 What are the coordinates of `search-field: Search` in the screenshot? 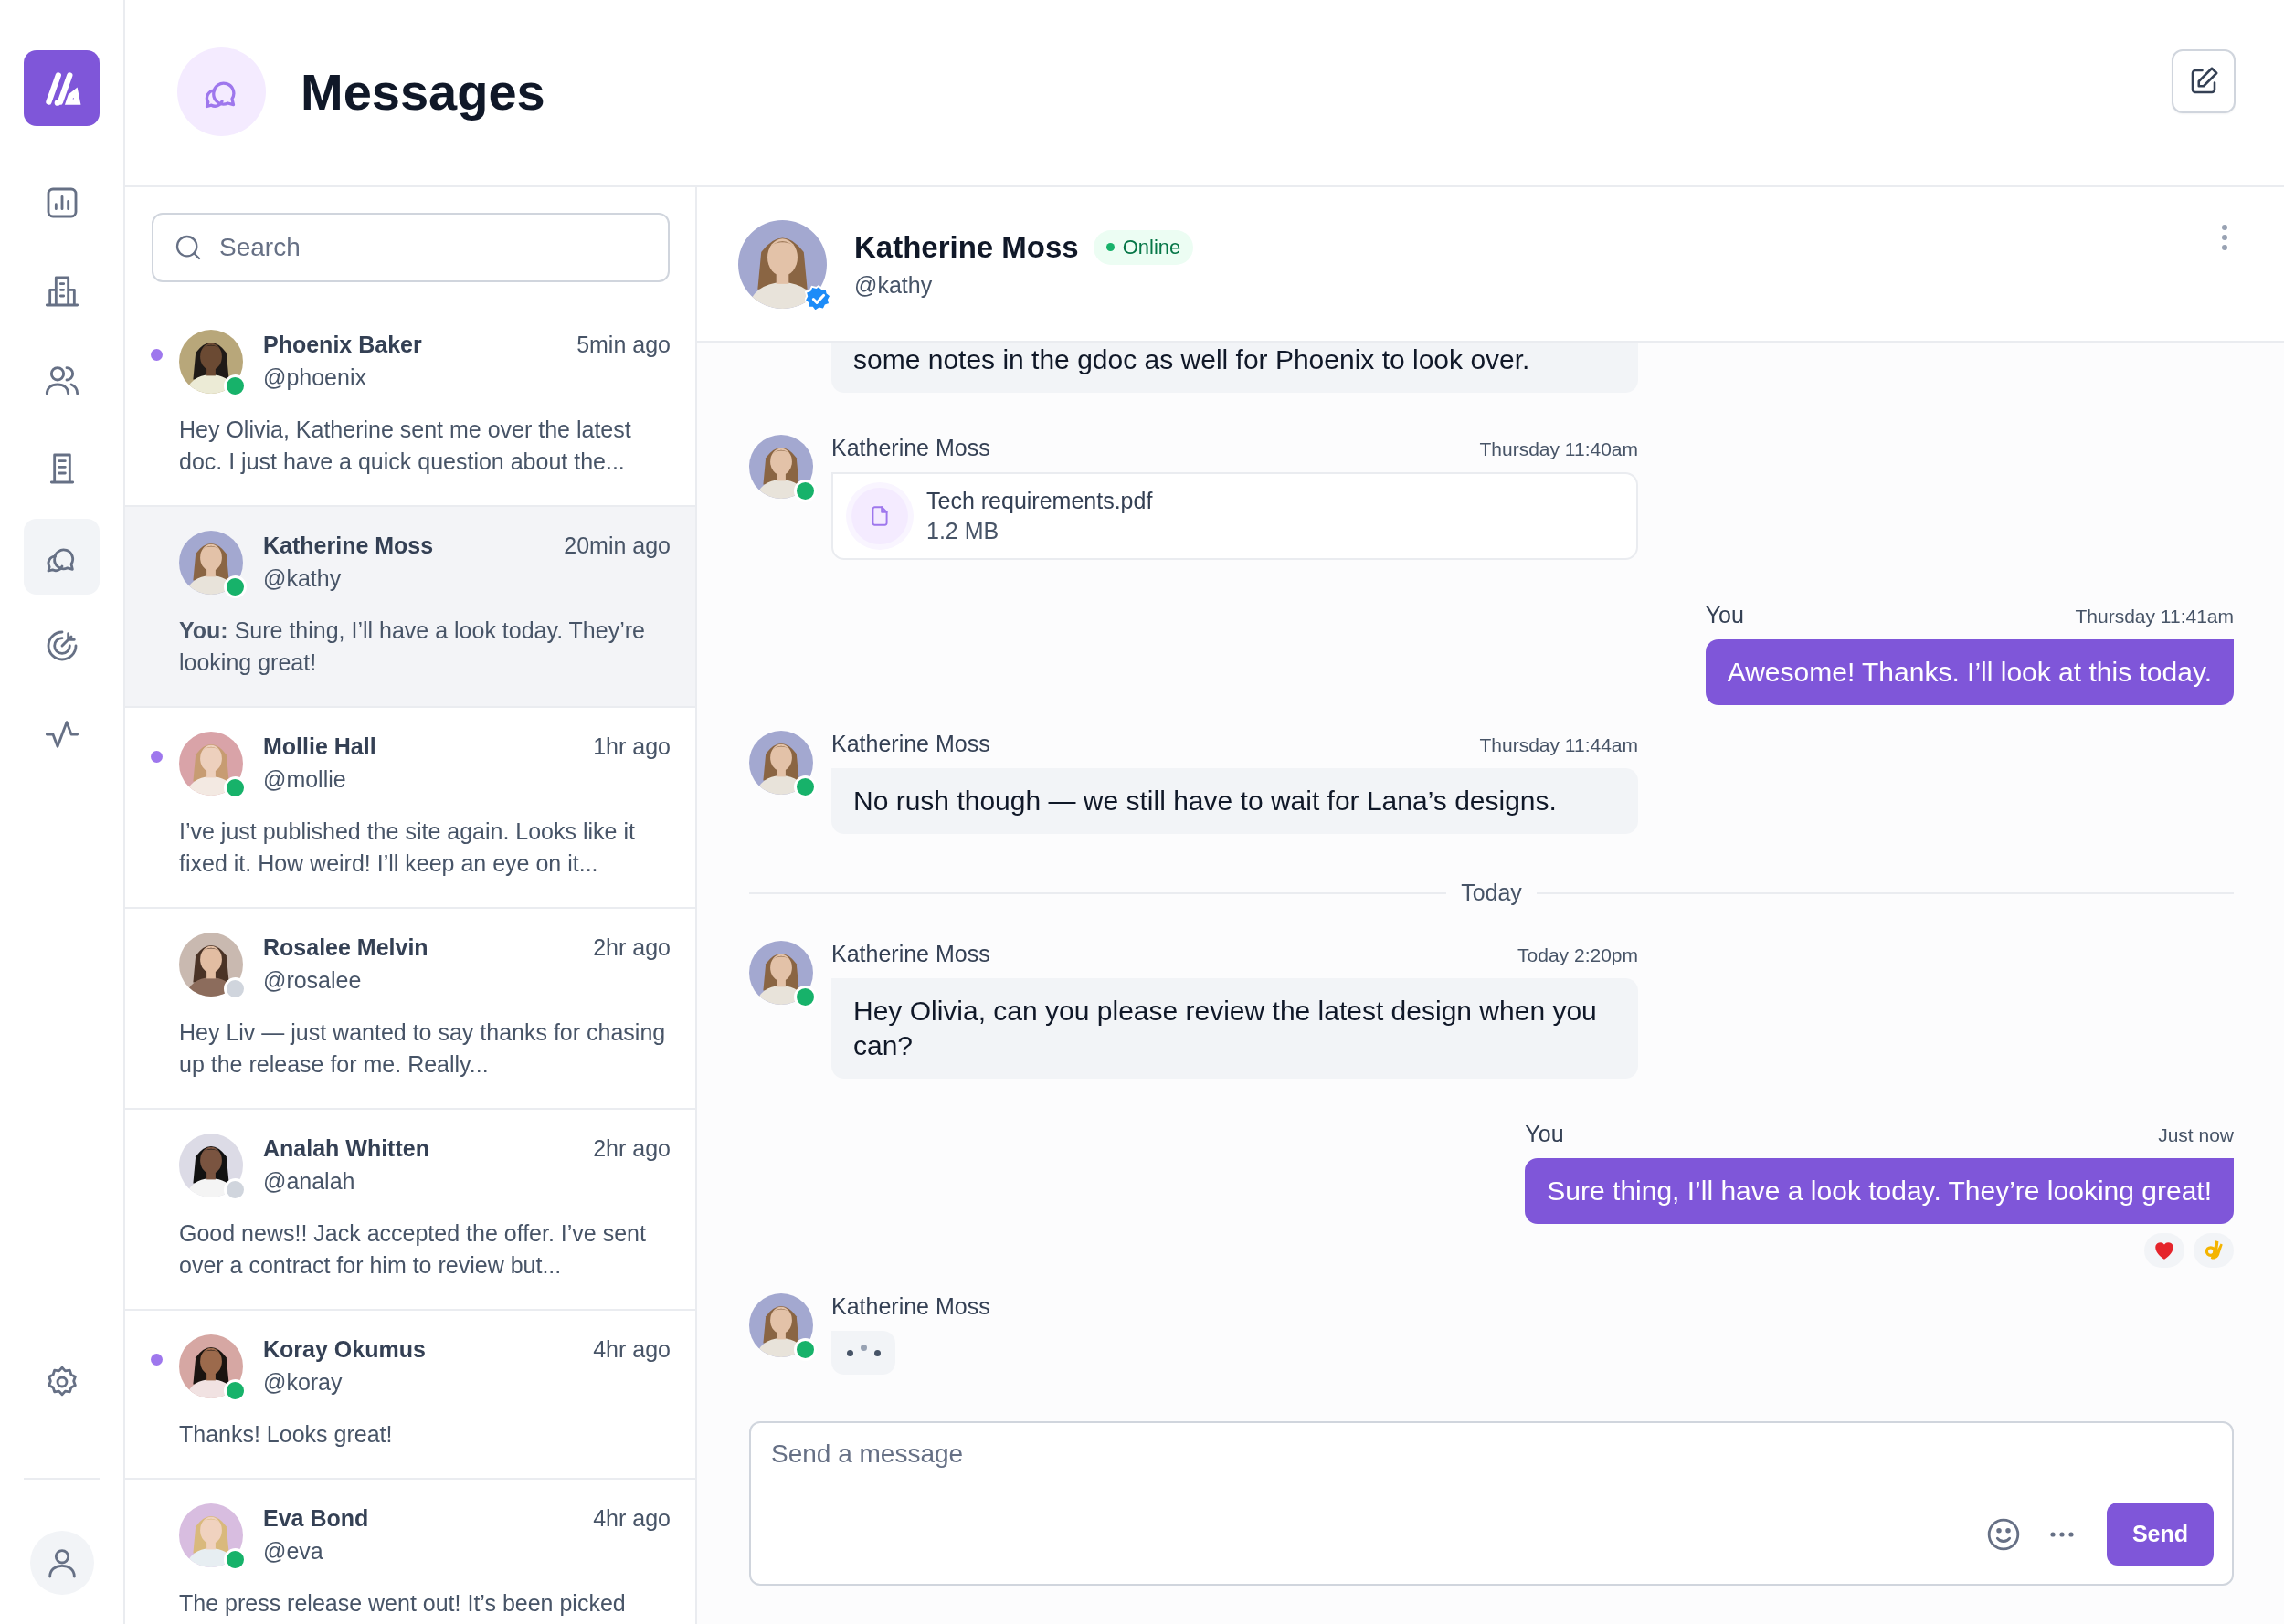 It's located at (411, 248).